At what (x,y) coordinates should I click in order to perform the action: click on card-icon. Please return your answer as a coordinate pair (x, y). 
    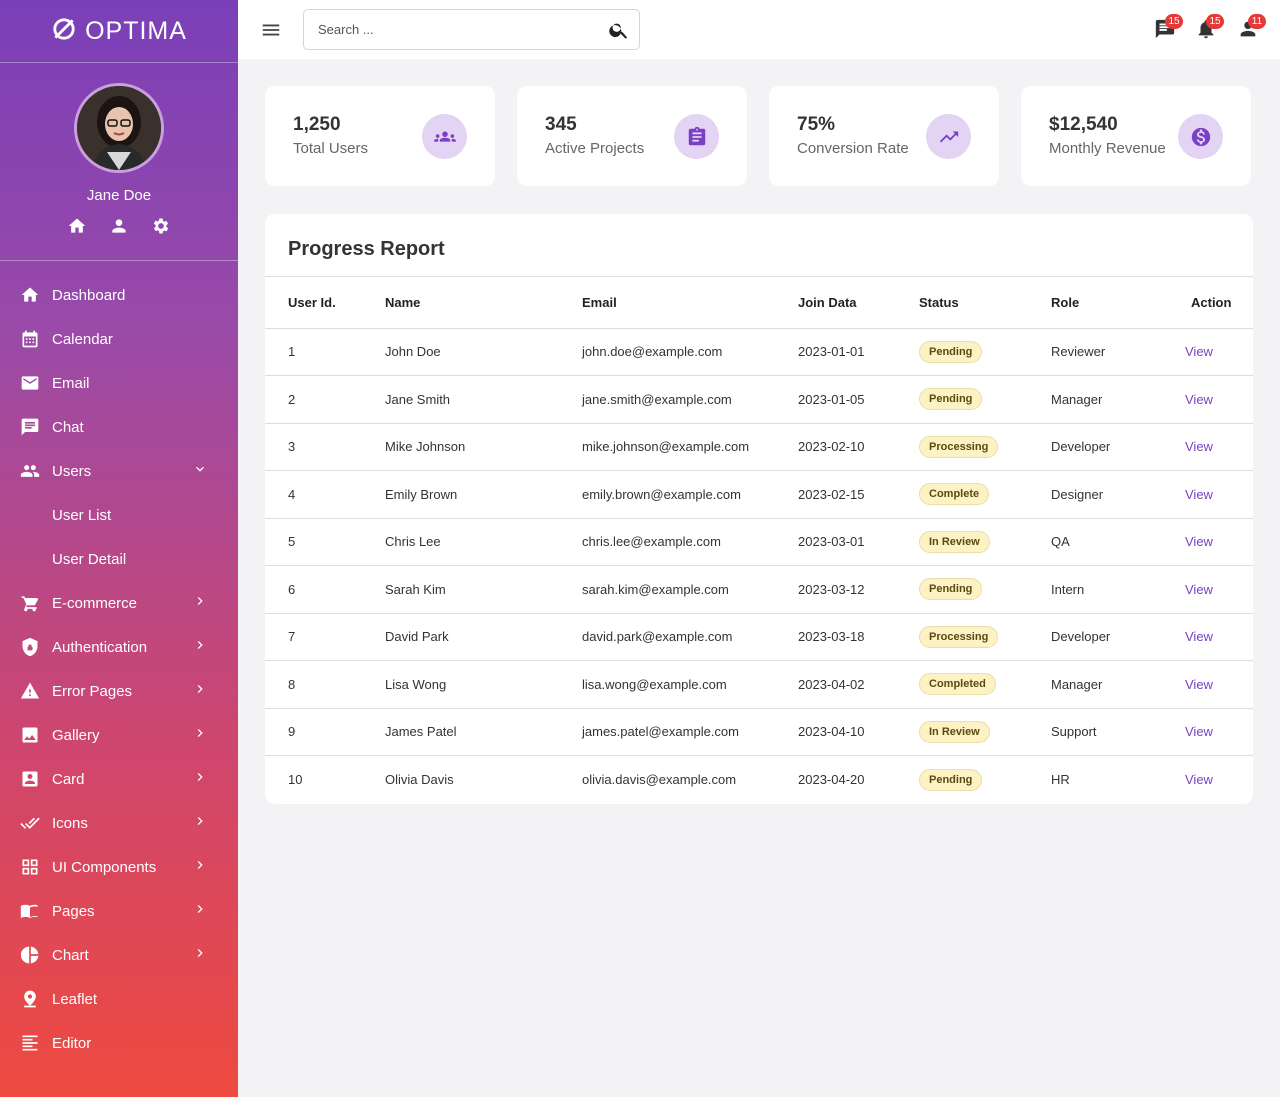
    Looking at the image, I should click on (30, 779).